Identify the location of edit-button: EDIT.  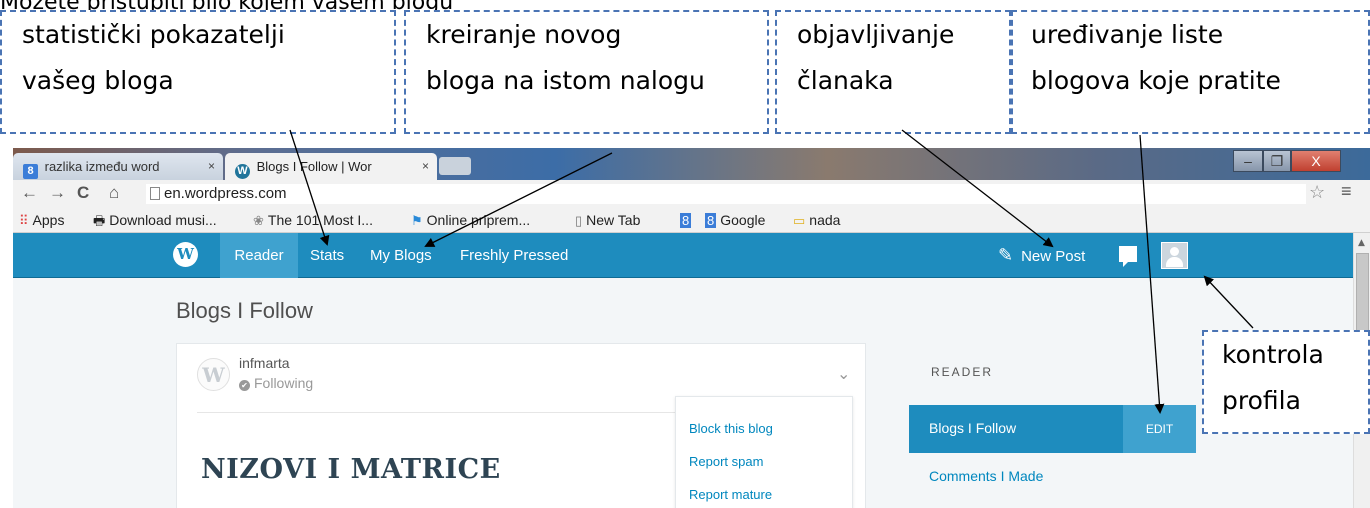
(1159, 429).